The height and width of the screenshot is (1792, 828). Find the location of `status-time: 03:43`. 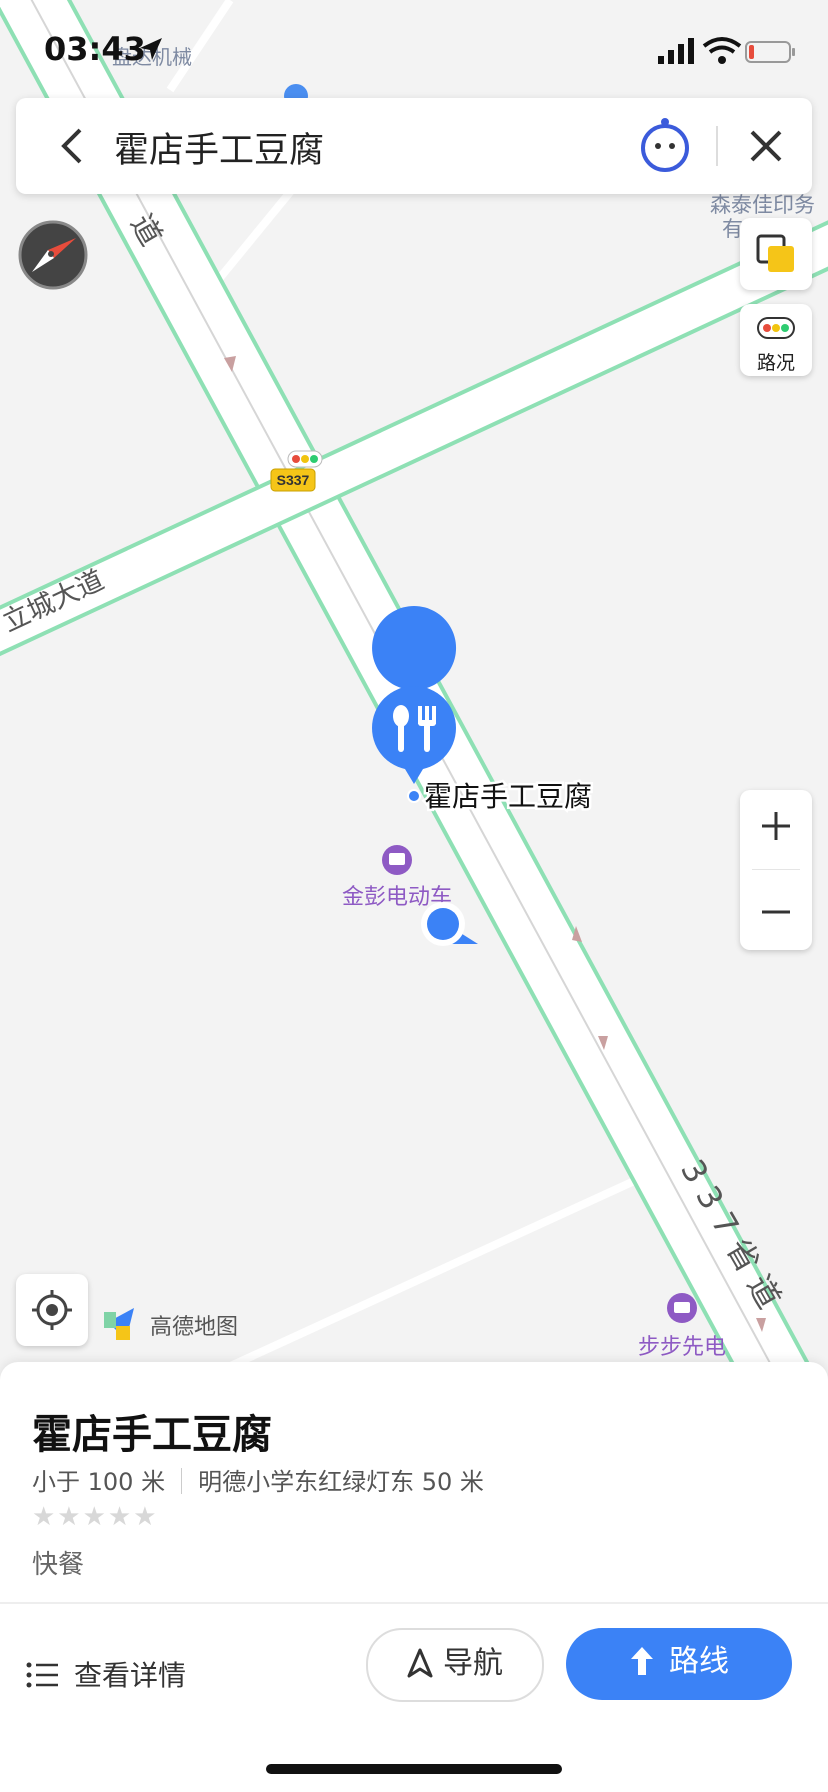

status-time: 03:43 is located at coordinates (95, 49).